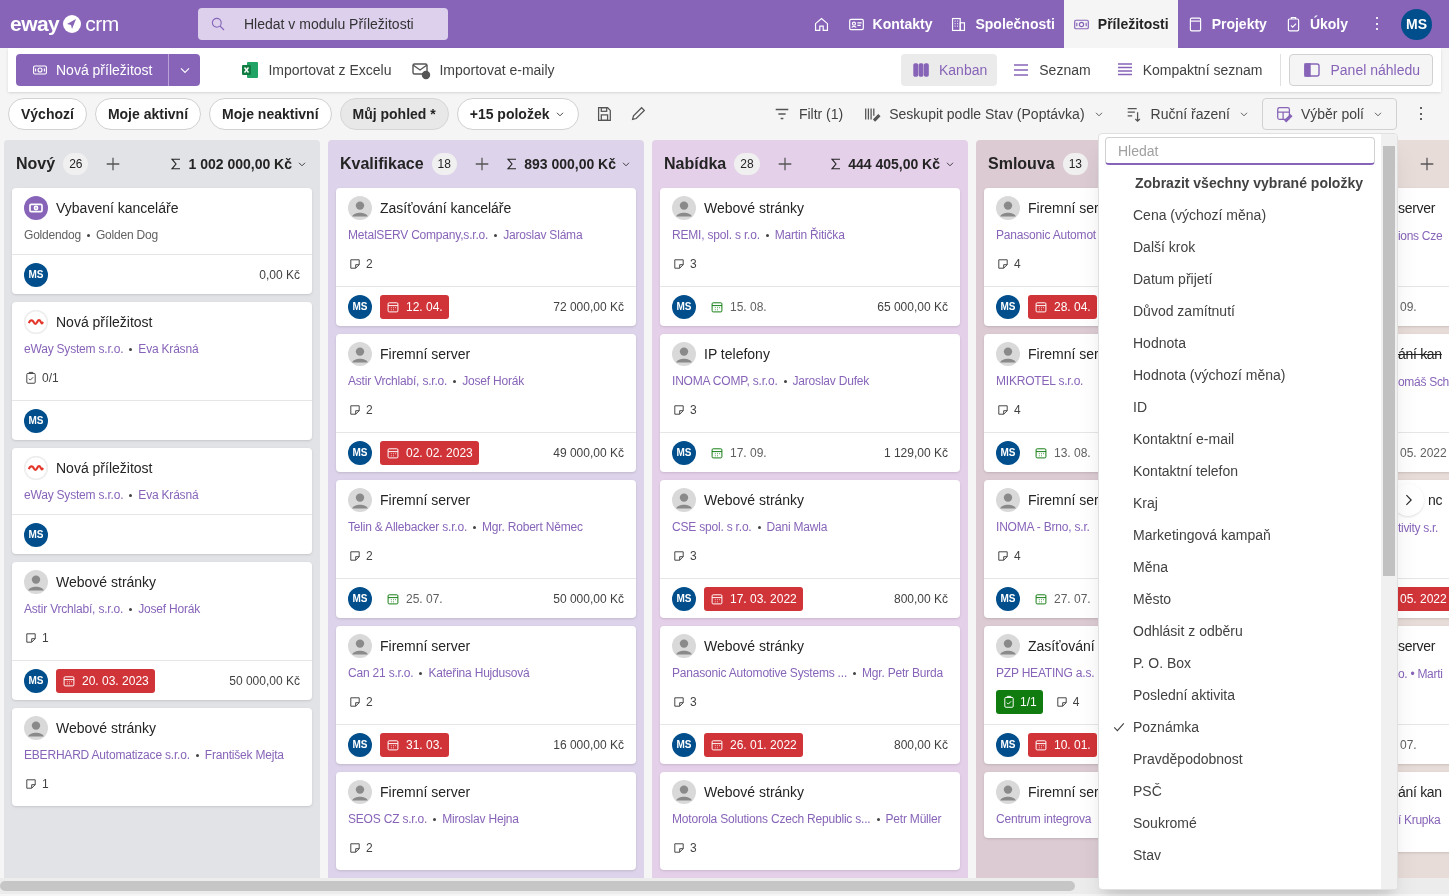 The height and width of the screenshot is (896, 1449). Describe the element at coordinates (1044, 819) in the screenshot. I see `company-link: Centrum integrova` at that location.